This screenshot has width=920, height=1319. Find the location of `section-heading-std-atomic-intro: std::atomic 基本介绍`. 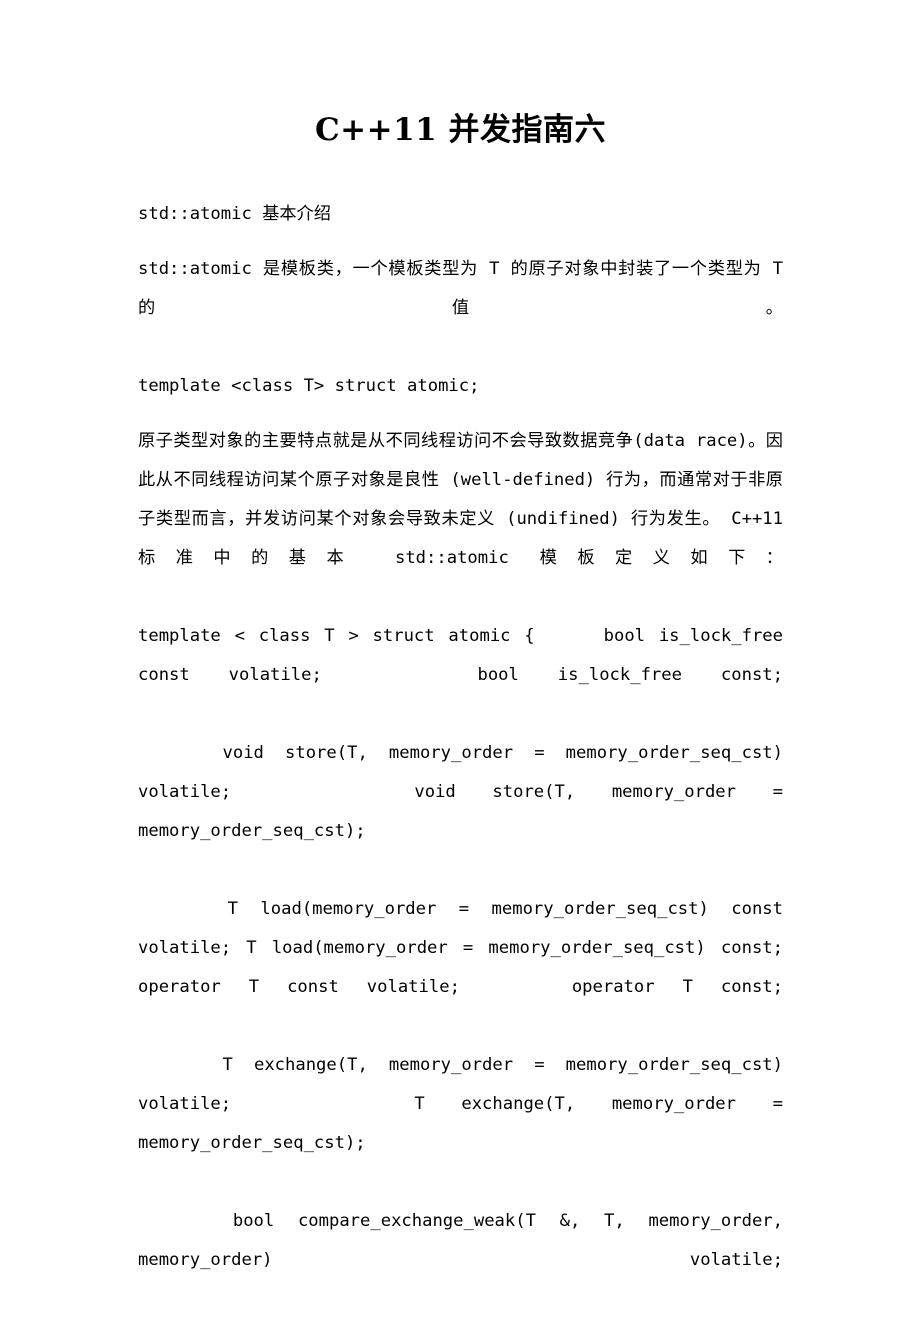

section-heading-std-atomic-intro: std::atomic 基本介绍 is located at coordinates (234, 214).